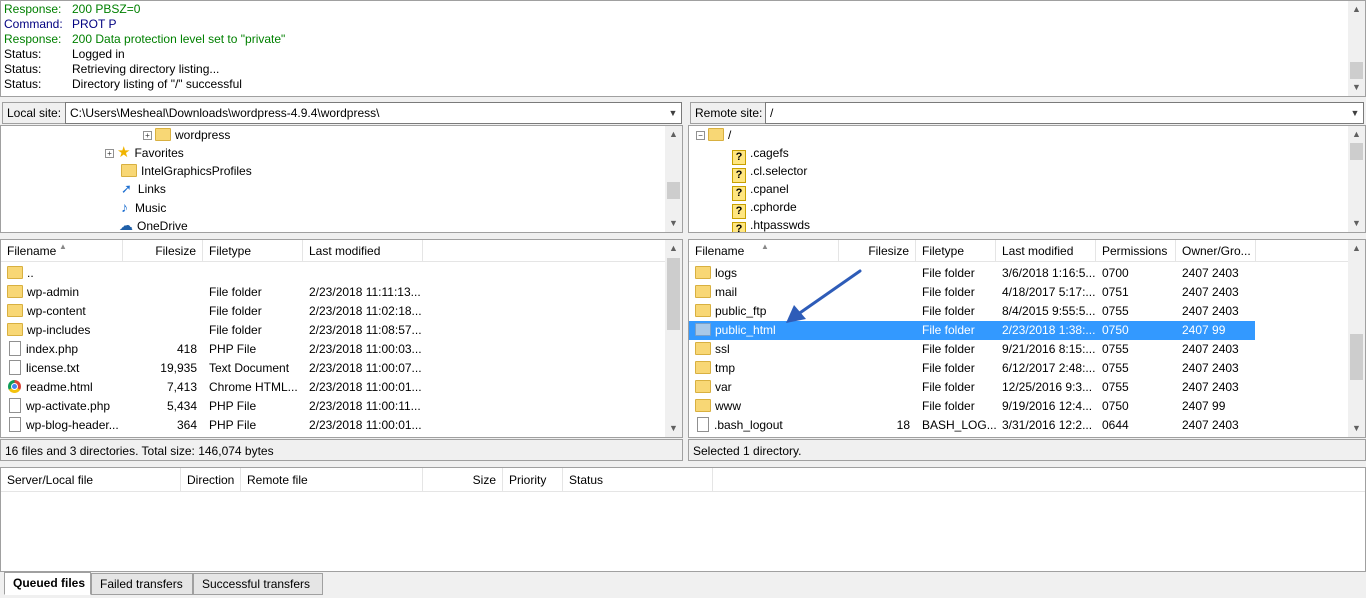 This screenshot has height=598, width=1366. I want to click on tree-item: ? .cpanel, so click(760, 190).